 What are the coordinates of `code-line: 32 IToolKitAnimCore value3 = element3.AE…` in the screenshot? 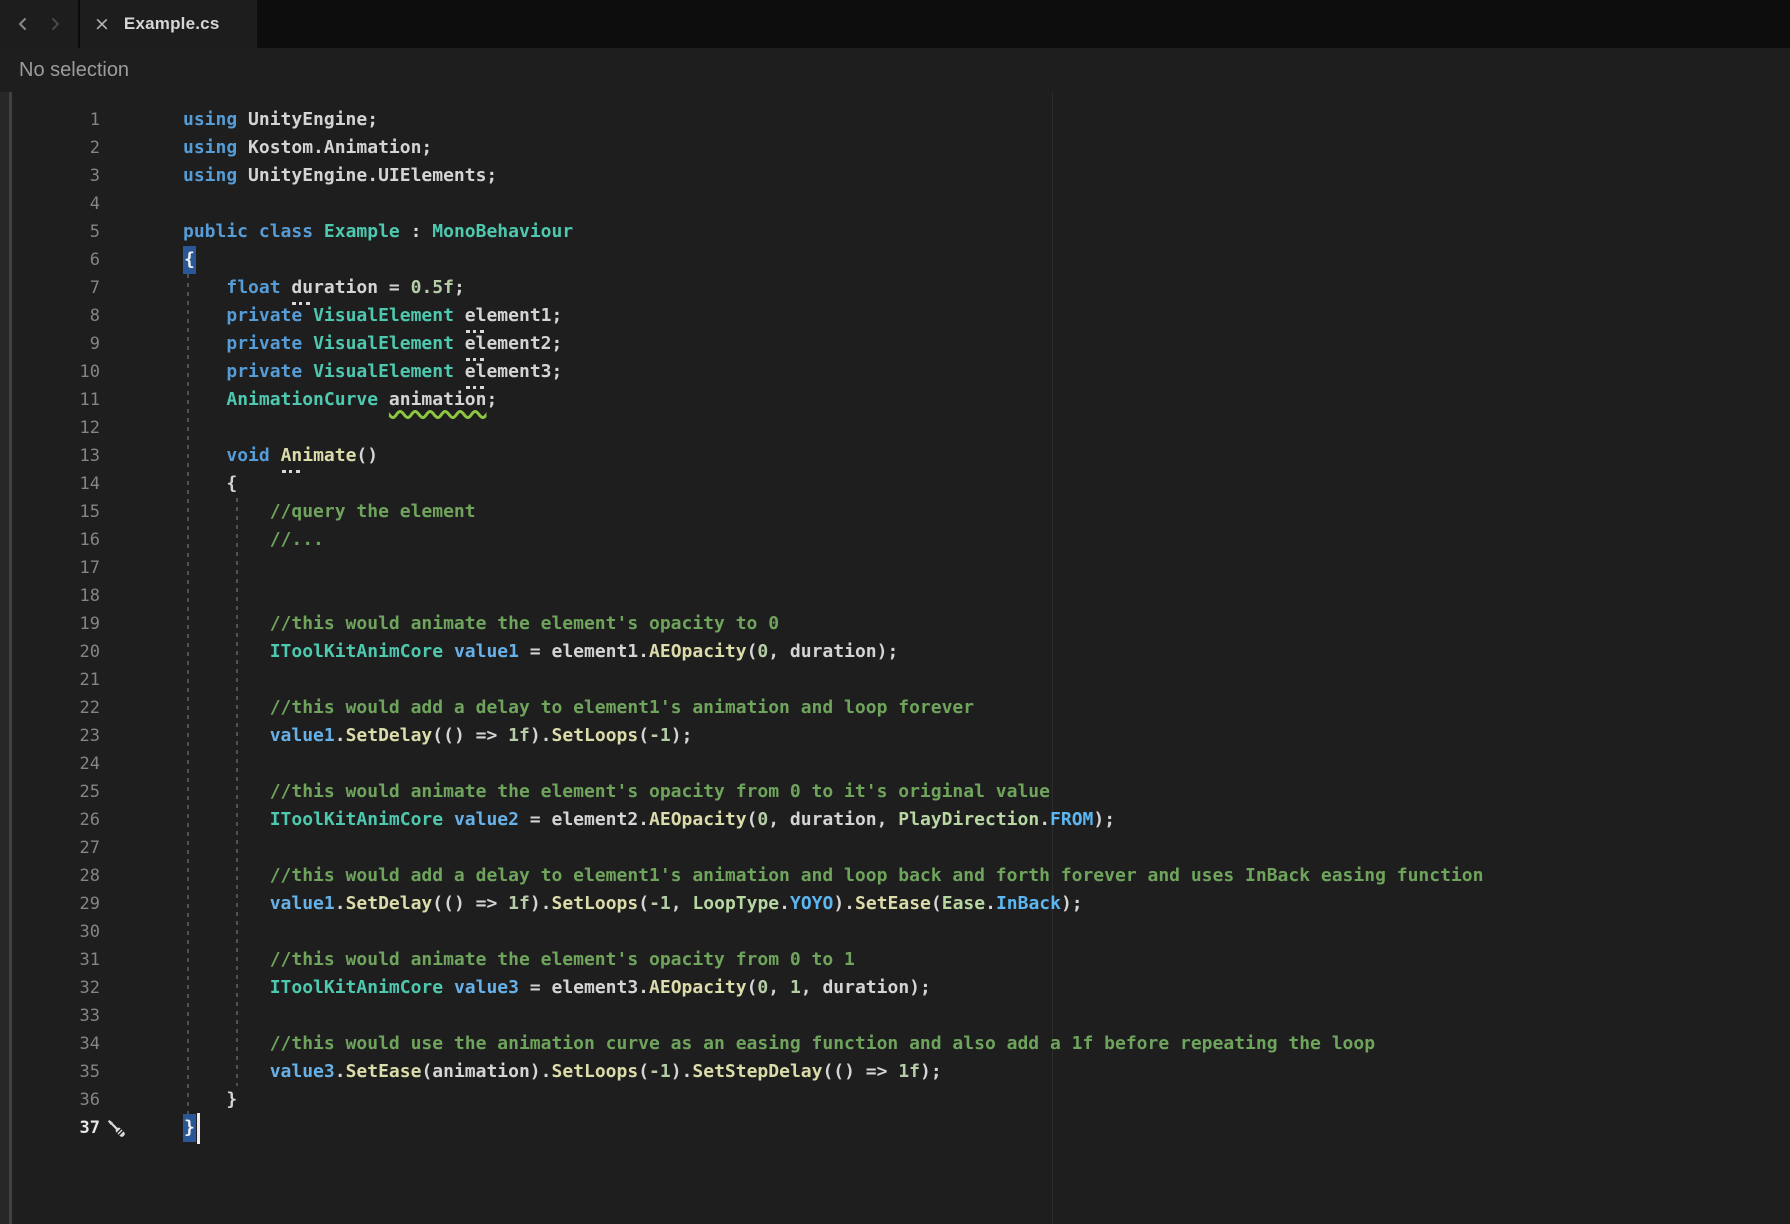 It's located at (895, 988).